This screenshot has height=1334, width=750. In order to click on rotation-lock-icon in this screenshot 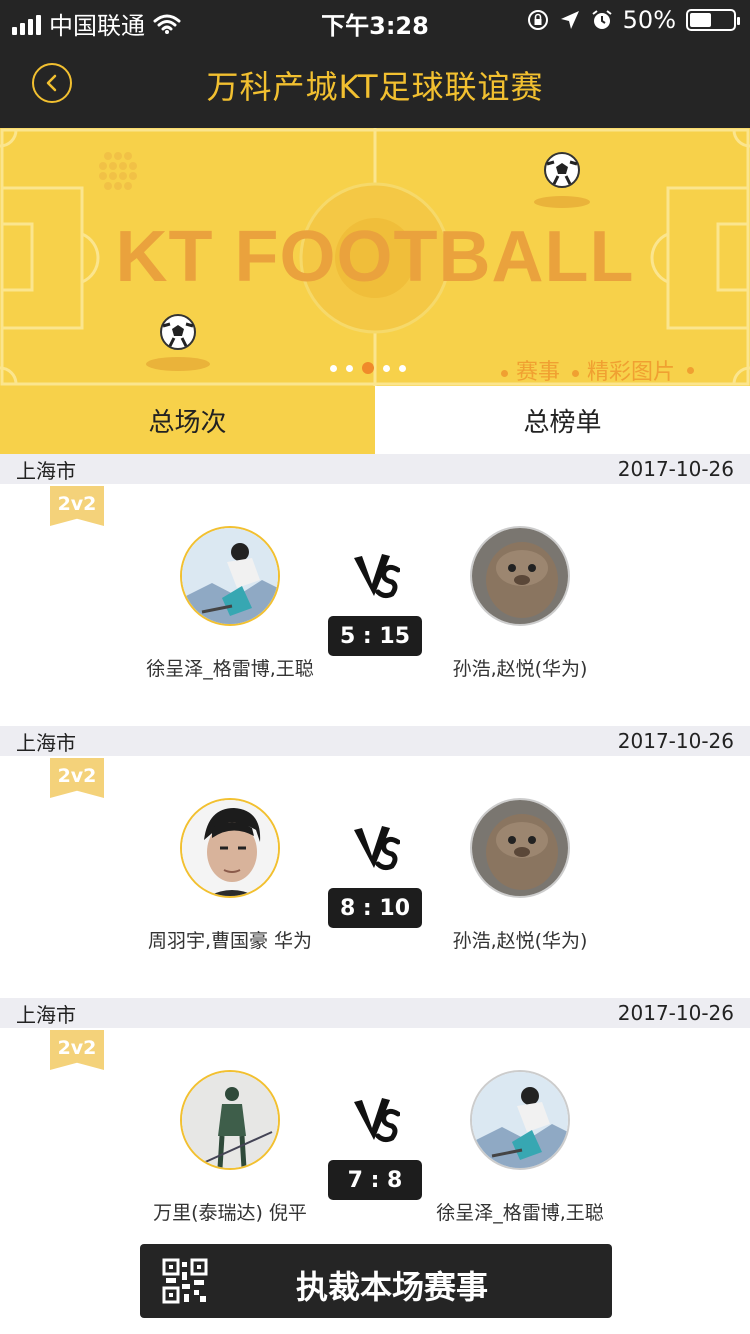, I will do `click(537, 20)`.